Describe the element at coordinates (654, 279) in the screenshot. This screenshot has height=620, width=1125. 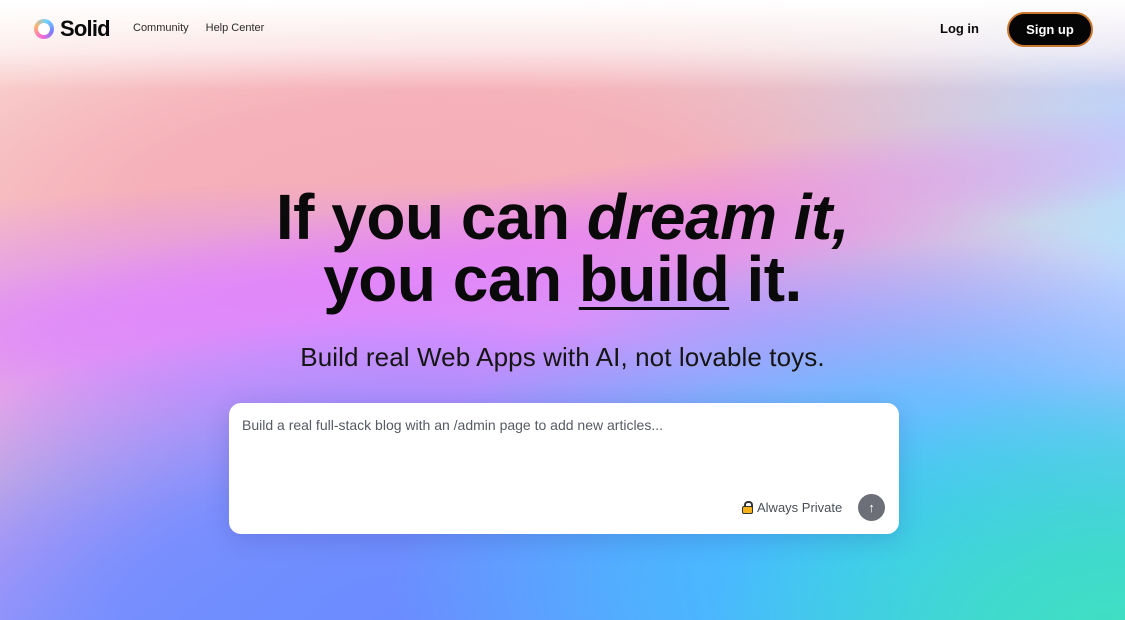
I see `headline-underlined-text: build` at that location.